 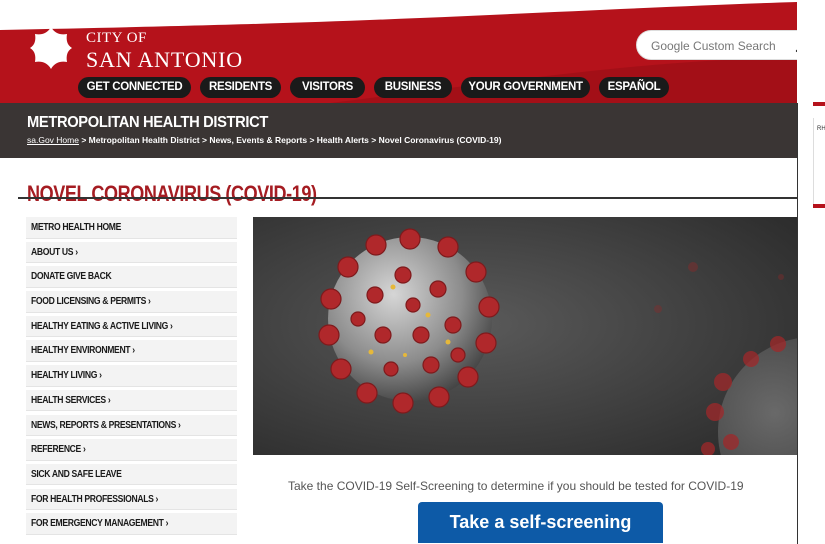 I want to click on right-panel-label: RH, so click(x=821, y=129).